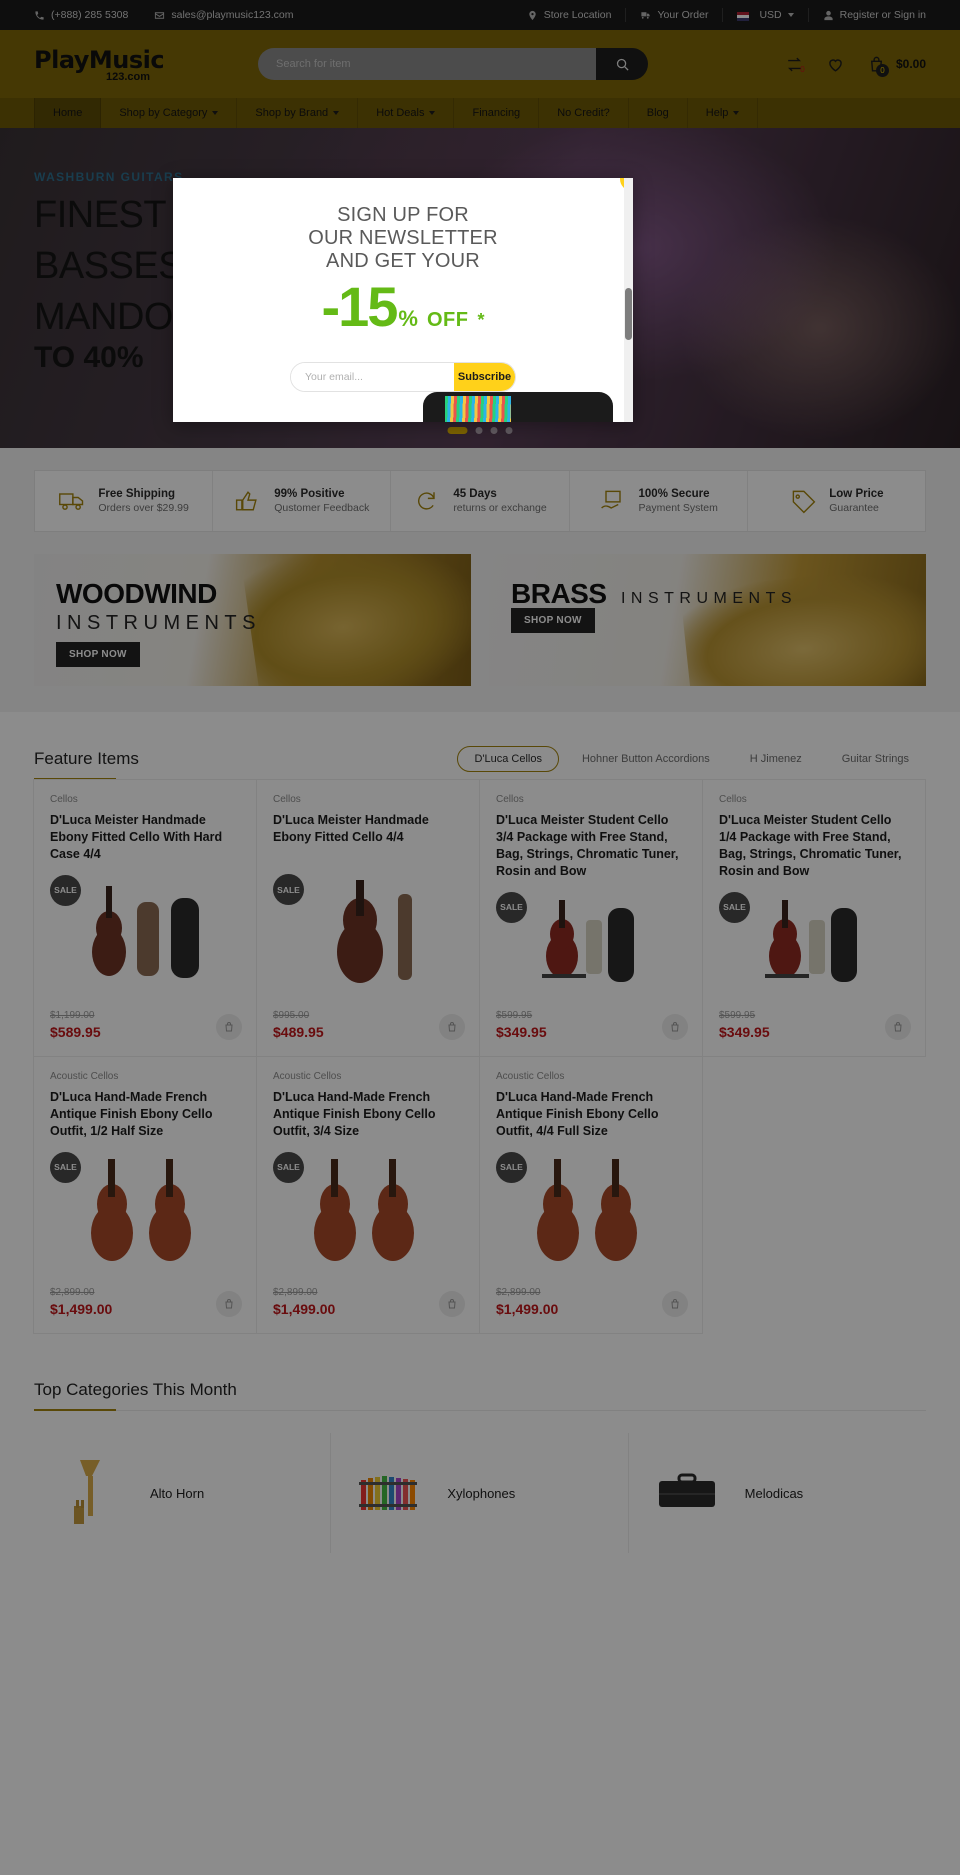 The height and width of the screenshot is (1875, 960). What do you see at coordinates (628, 314) in the screenshot?
I see `modal-scrollbar-thumb` at bounding box center [628, 314].